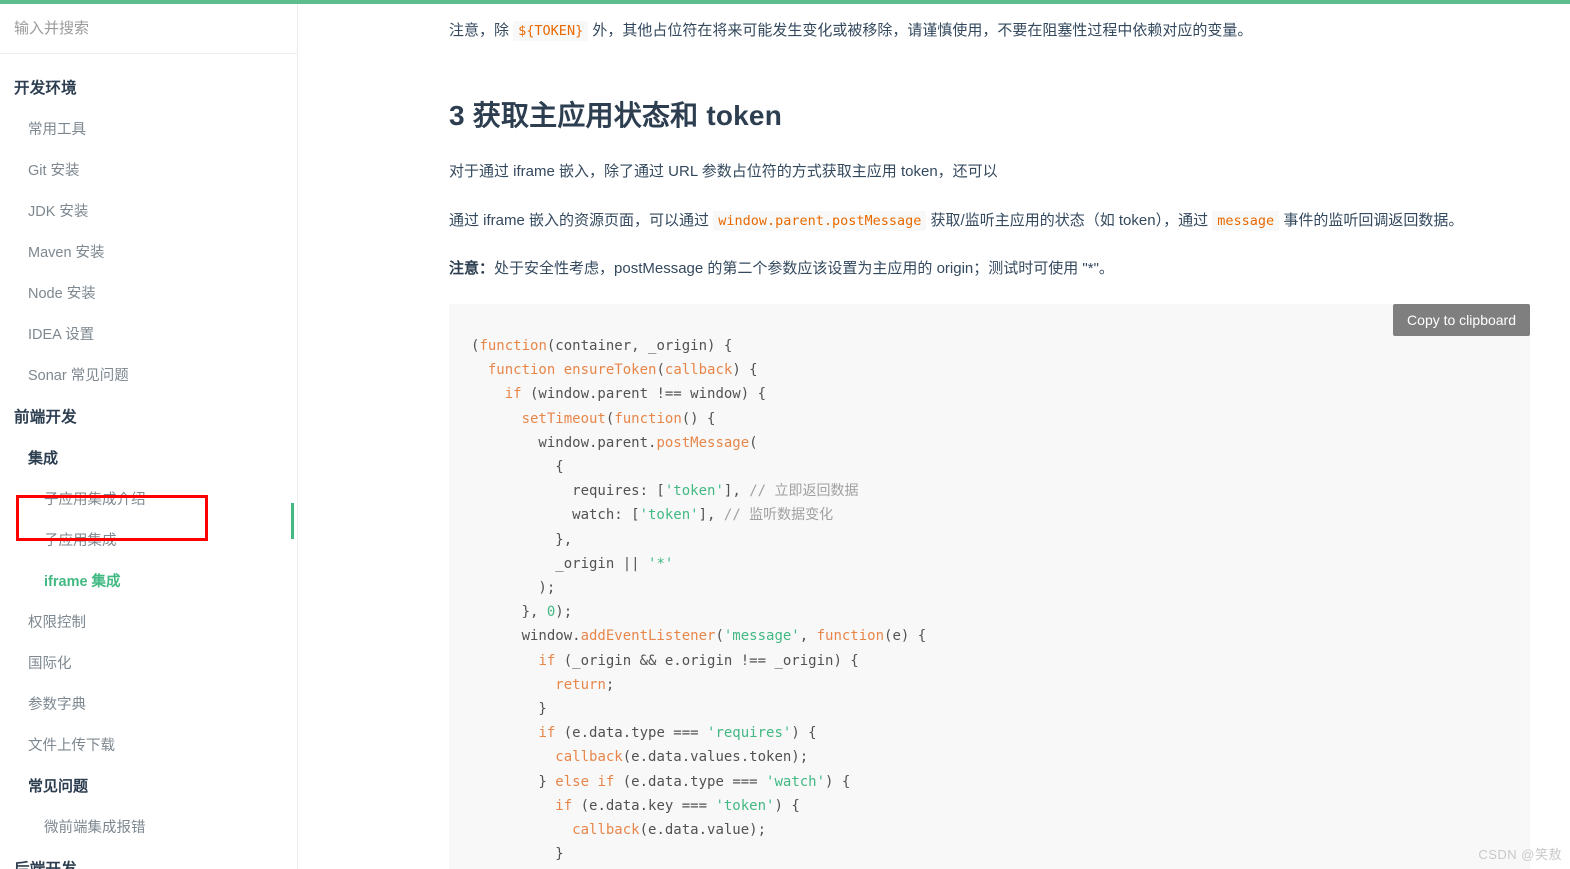  What do you see at coordinates (292, 521) in the screenshot?
I see `active-section-marker` at bounding box center [292, 521].